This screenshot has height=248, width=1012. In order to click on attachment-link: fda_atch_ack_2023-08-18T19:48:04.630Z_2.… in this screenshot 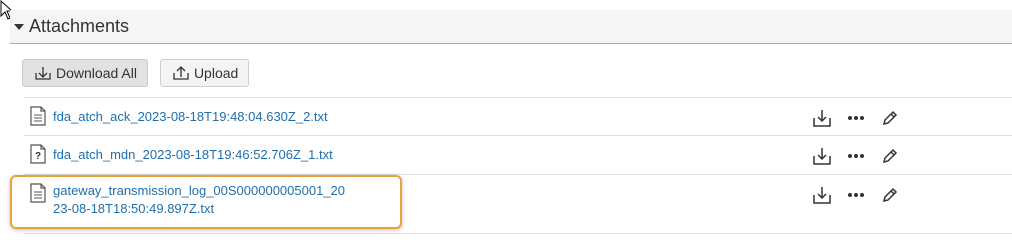, I will do `click(190, 117)`.